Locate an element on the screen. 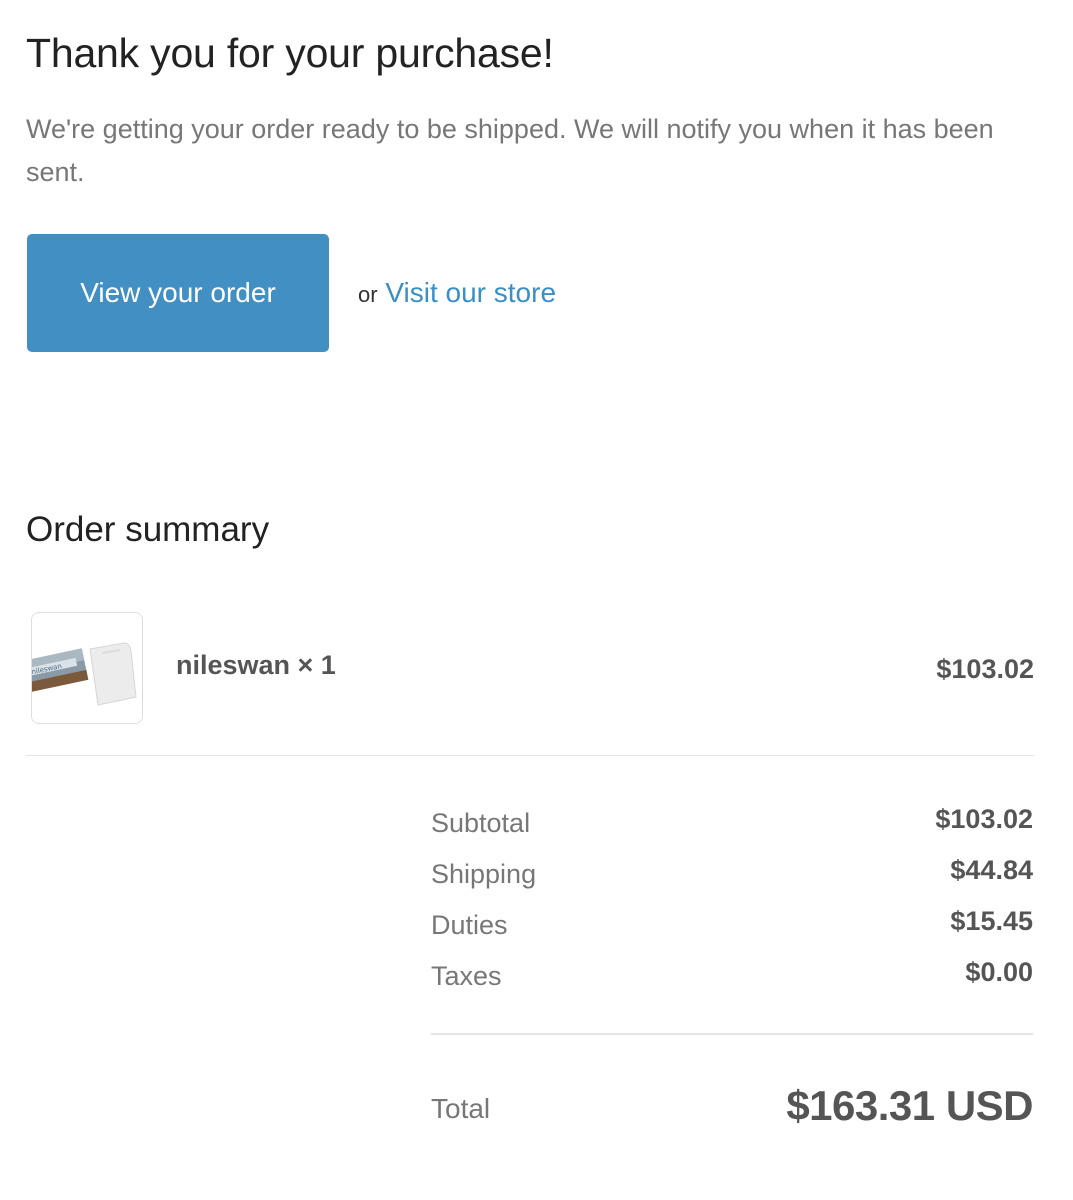 This screenshot has width=1073, height=1200. subtotal-value: $103.02 is located at coordinates (984, 819).